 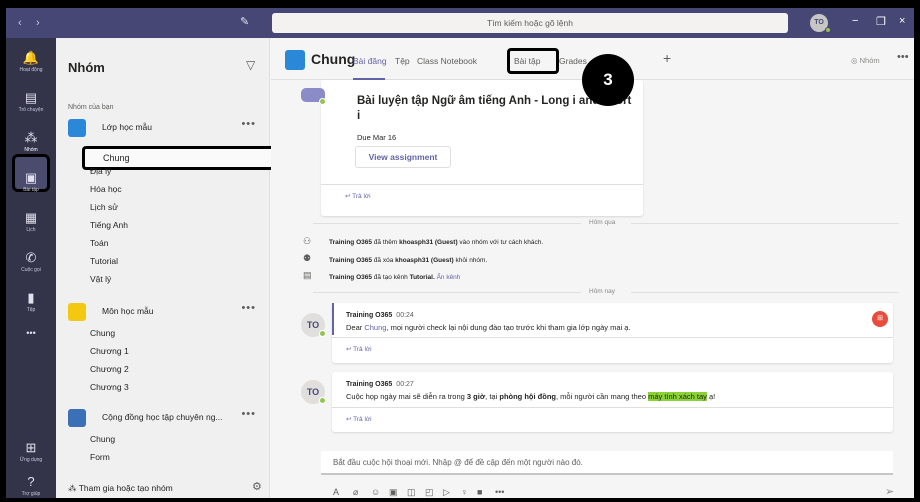 I want to click on rail-item-chat: ▤ Trò chuyện, so click(x=31, y=106).